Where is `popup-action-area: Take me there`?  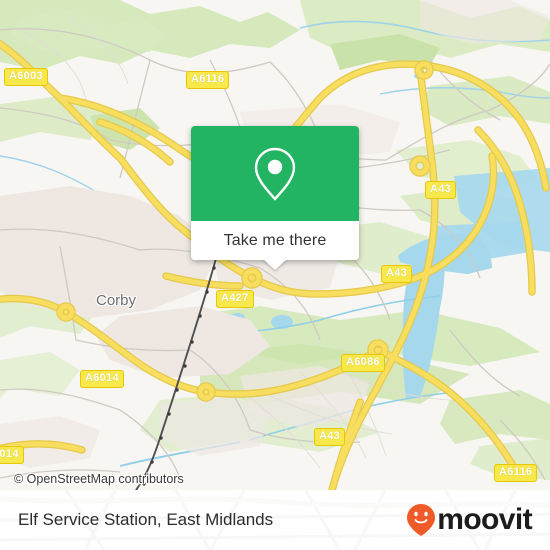
popup-action-area: Take me there is located at coordinates (275, 245).